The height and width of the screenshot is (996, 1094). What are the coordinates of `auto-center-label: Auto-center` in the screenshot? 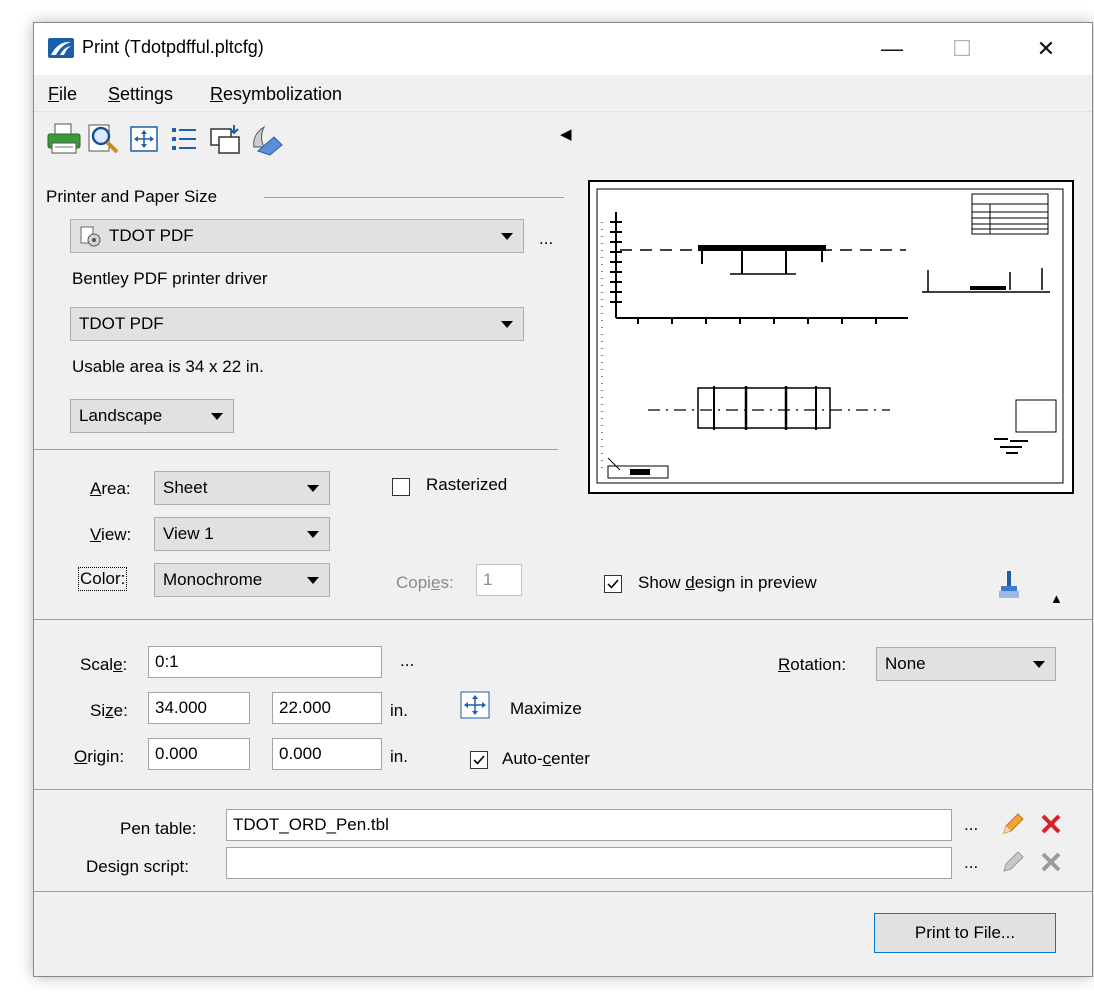 It's located at (546, 758).